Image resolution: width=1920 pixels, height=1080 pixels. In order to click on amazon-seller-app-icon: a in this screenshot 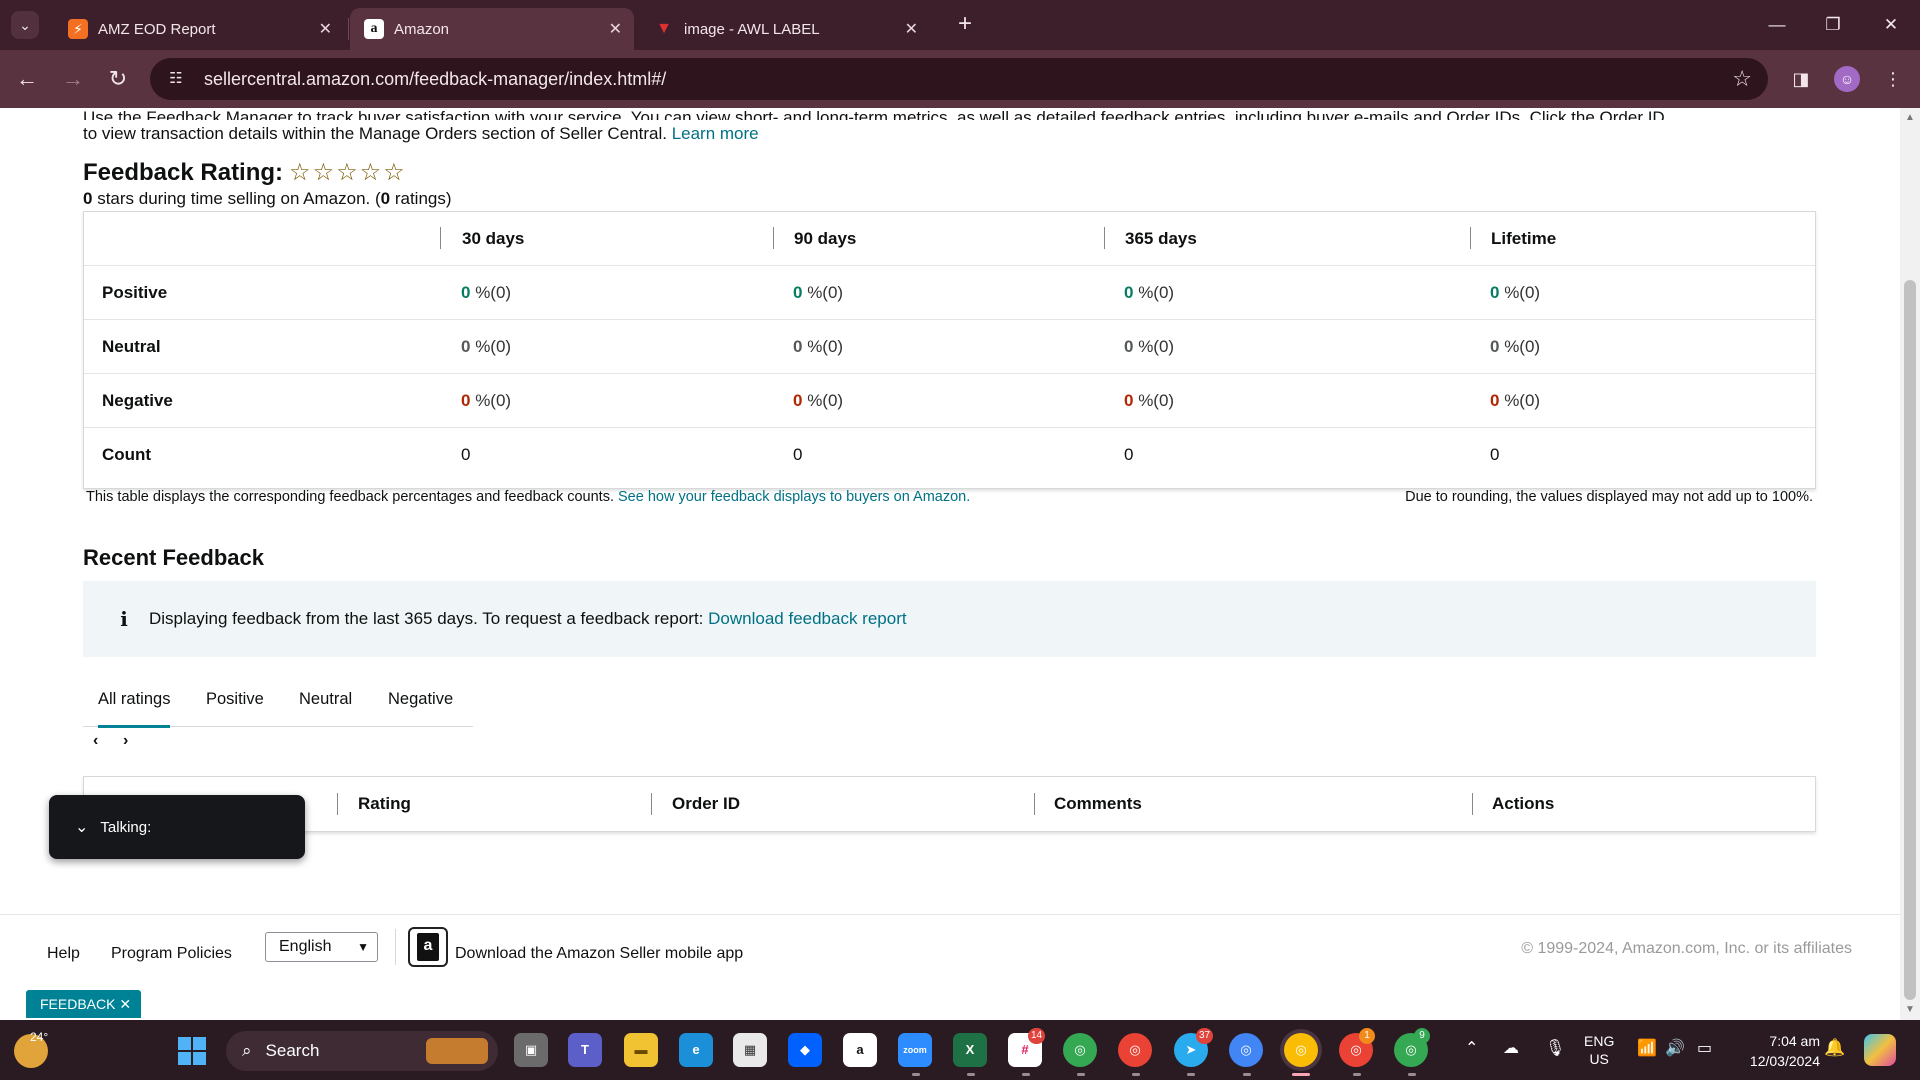, I will do `click(428, 947)`.